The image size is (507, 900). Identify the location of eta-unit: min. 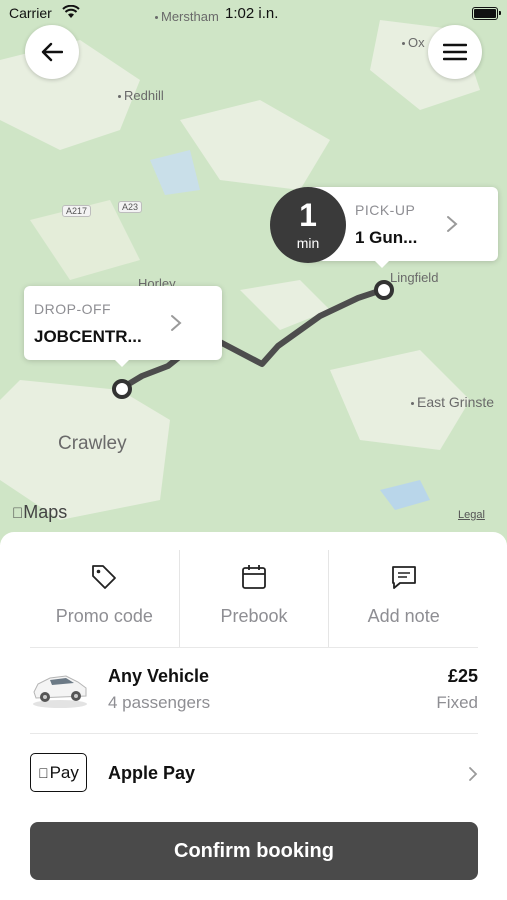
(308, 243).